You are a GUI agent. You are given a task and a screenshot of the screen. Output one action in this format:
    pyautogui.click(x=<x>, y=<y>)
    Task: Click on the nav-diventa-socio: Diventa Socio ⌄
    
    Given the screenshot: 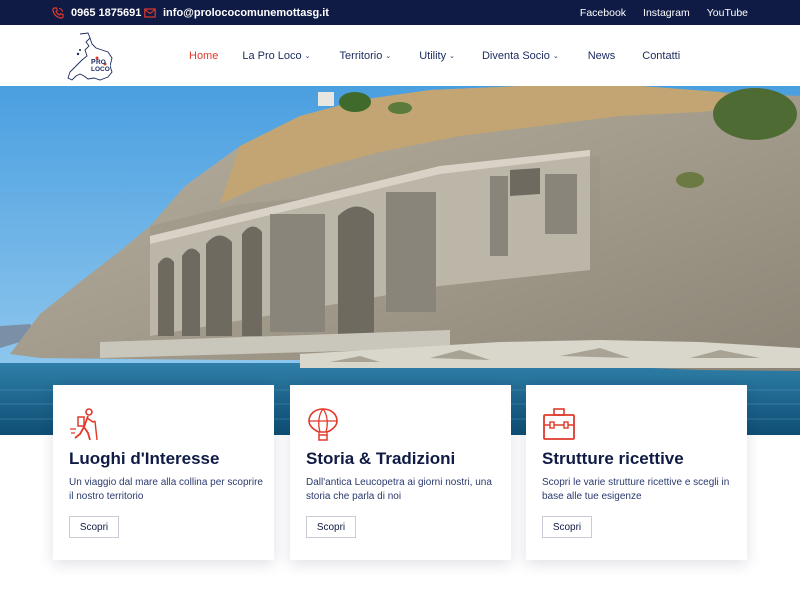 What is the action you would take?
    pyautogui.click(x=520, y=56)
    